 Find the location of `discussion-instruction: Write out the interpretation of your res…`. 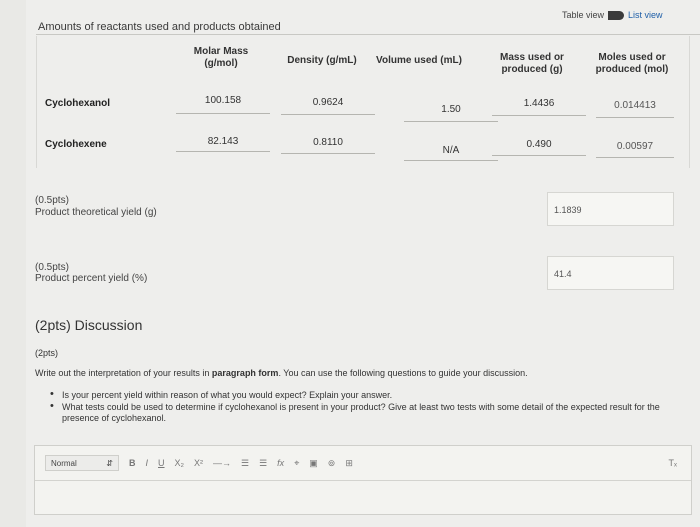

discussion-instruction: Write out the interpretation of your res… is located at coordinates (360, 373).